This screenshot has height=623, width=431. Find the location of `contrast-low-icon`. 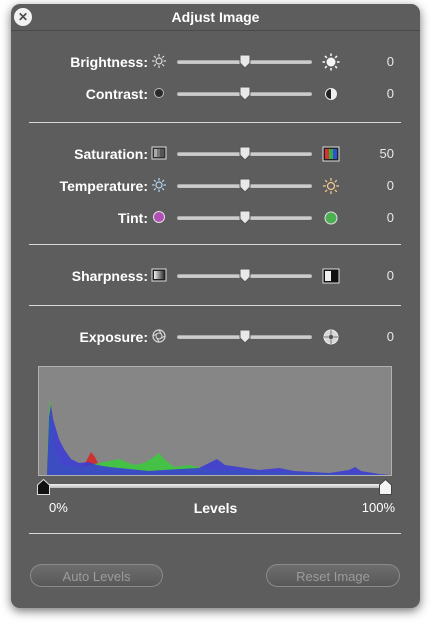

contrast-low-icon is located at coordinates (159, 93).